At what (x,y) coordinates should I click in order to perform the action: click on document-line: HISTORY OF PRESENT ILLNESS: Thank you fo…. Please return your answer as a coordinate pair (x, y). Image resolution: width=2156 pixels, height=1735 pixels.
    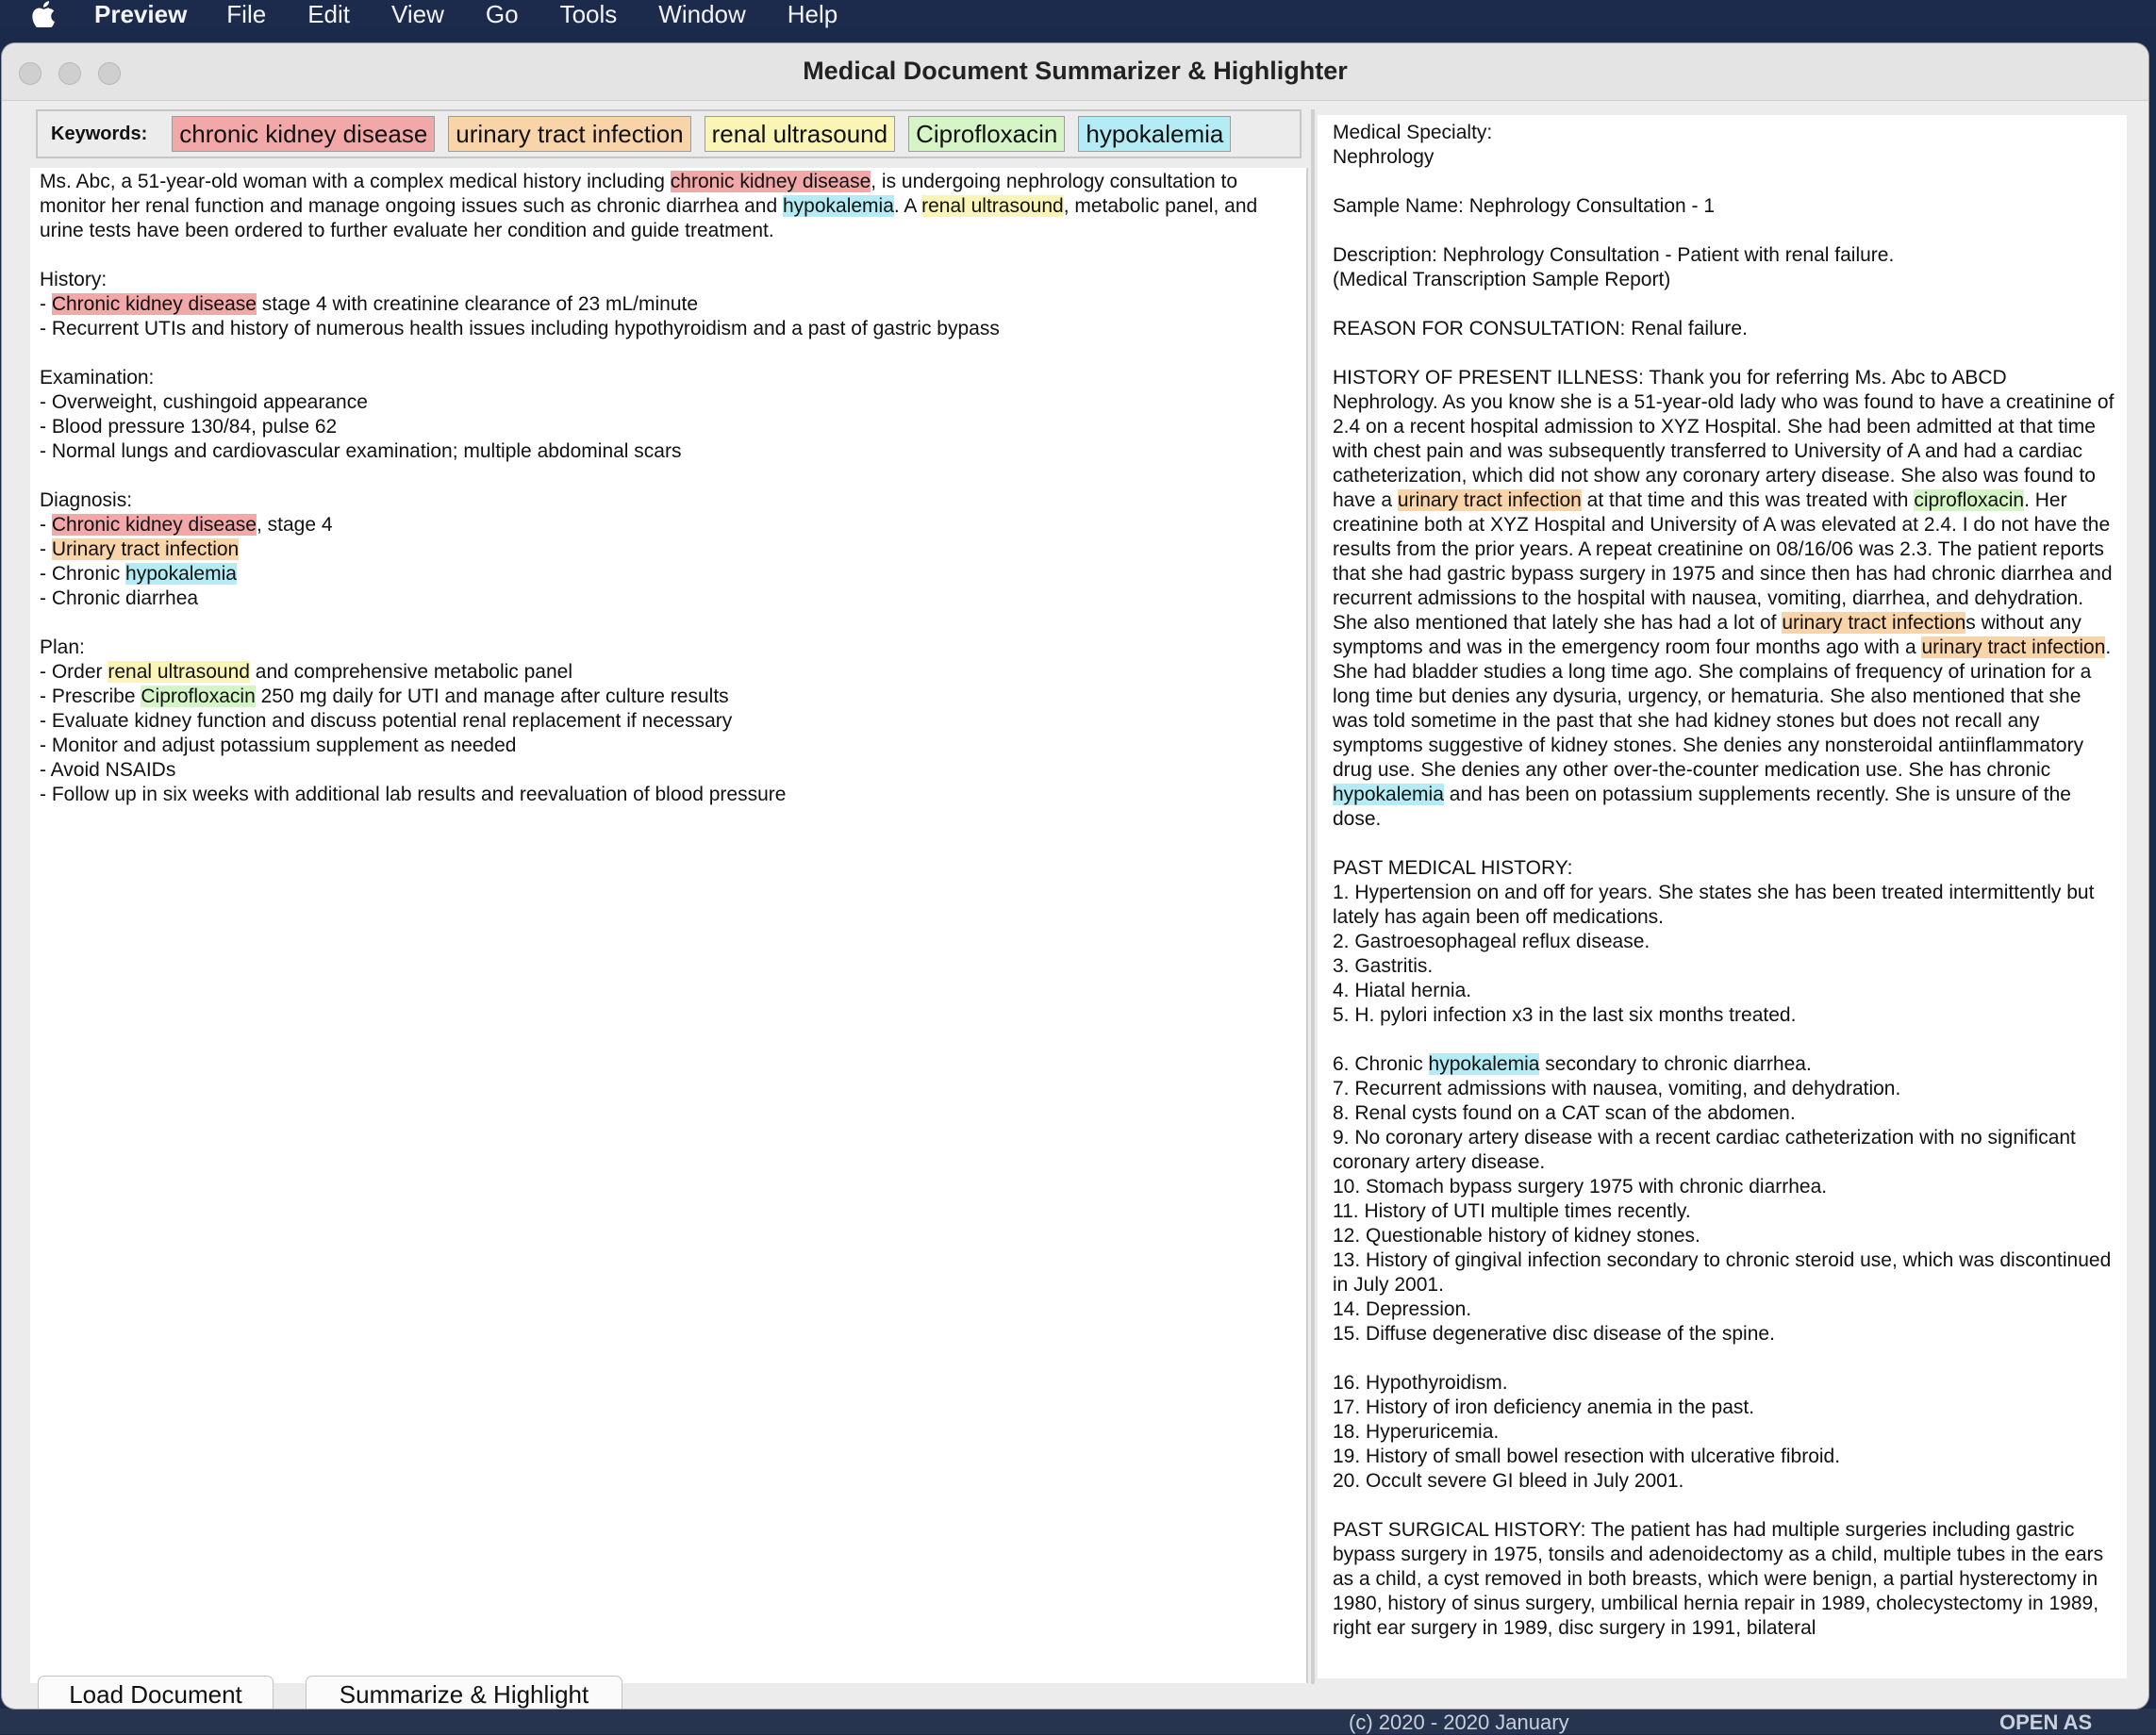
    Looking at the image, I should click on (1725, 599).